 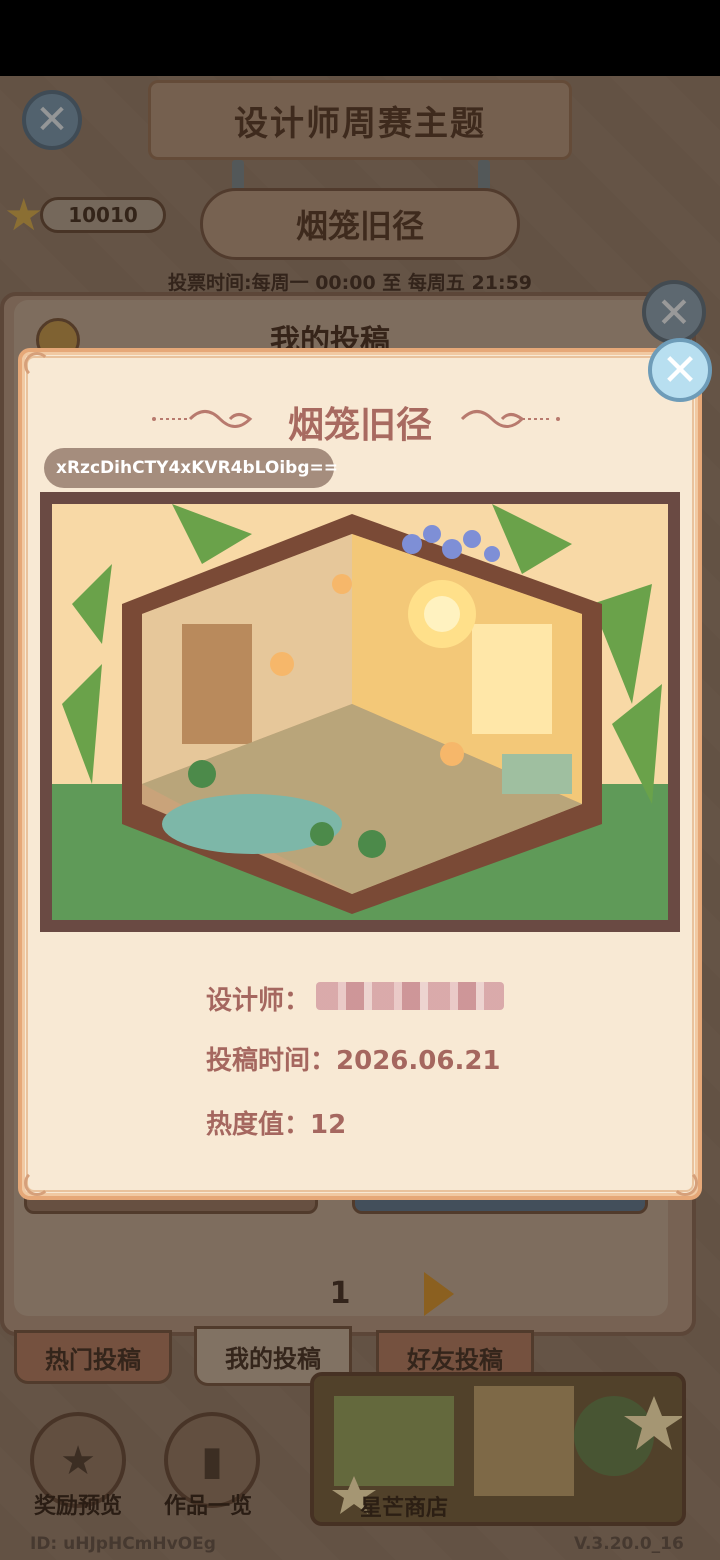 What do you see at coordinates (359, 425) in the screenshot?
I see `modal-title: 烟笼旧径` at bounding box center [359, 425].